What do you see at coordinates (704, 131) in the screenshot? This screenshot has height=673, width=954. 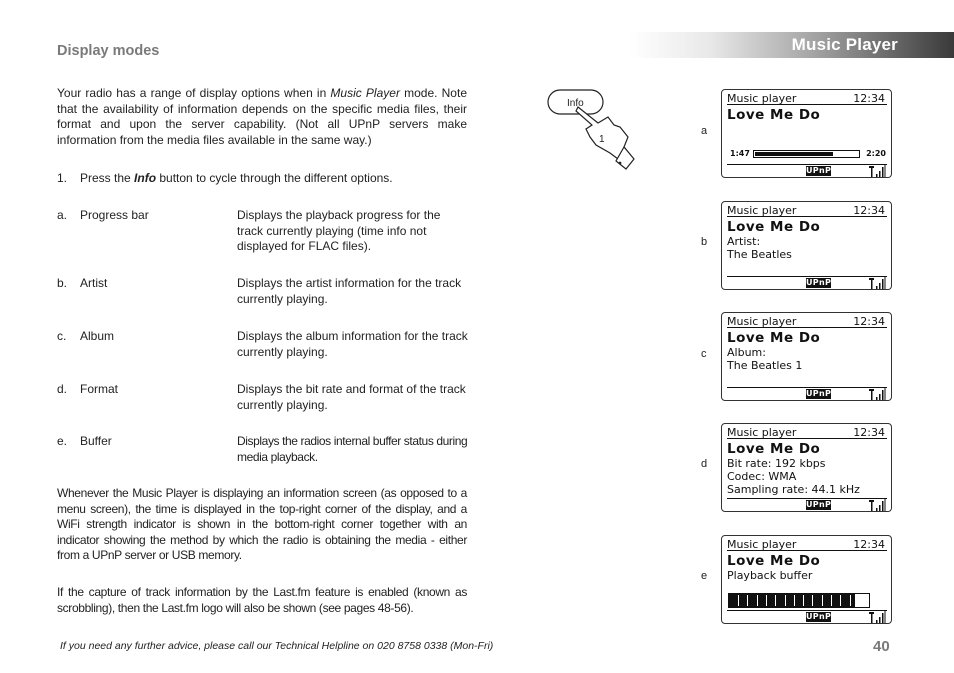 I see `screen-label-a: a` at bounding box center [704, 131].